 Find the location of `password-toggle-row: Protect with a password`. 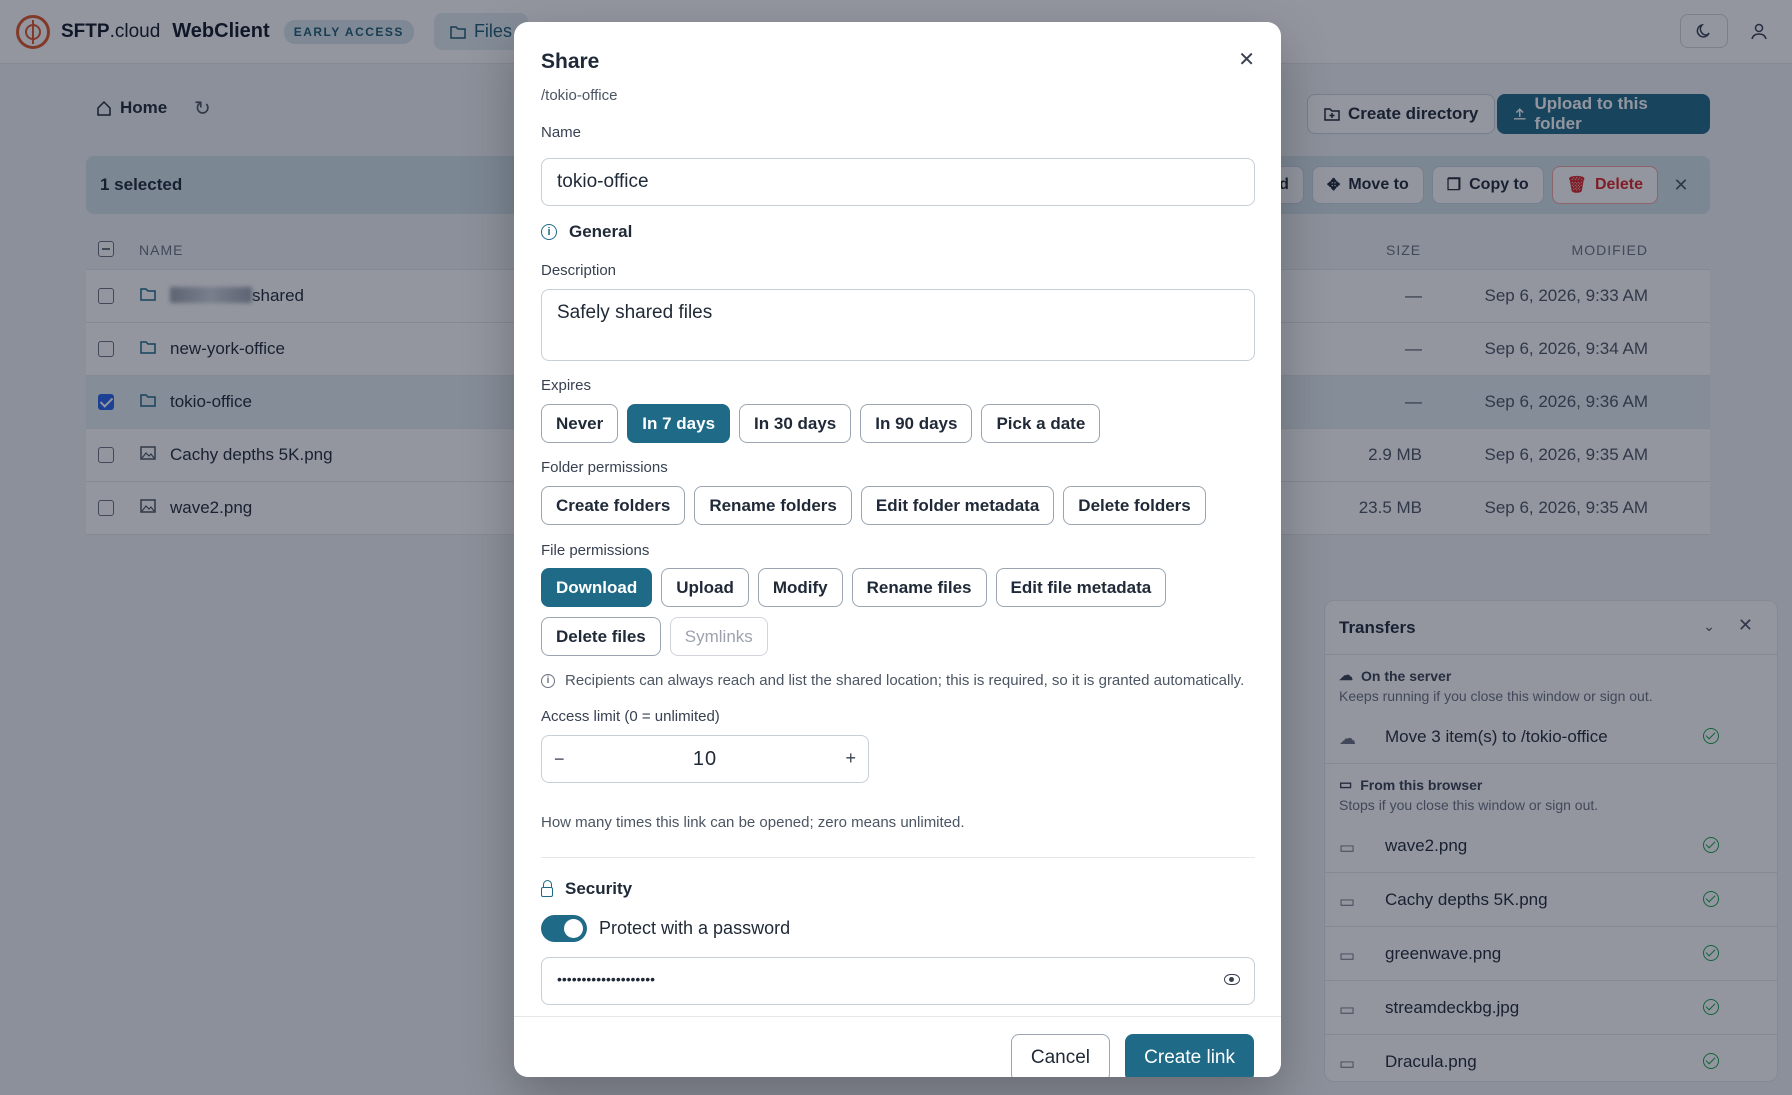

password-toggle-row: Protect with a password is located at coordinates (665, 928).